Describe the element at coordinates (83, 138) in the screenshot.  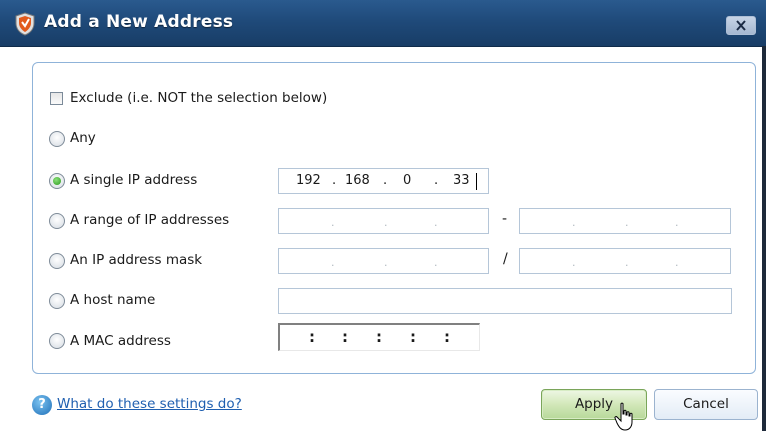
I see `any-label: Any` at that location.